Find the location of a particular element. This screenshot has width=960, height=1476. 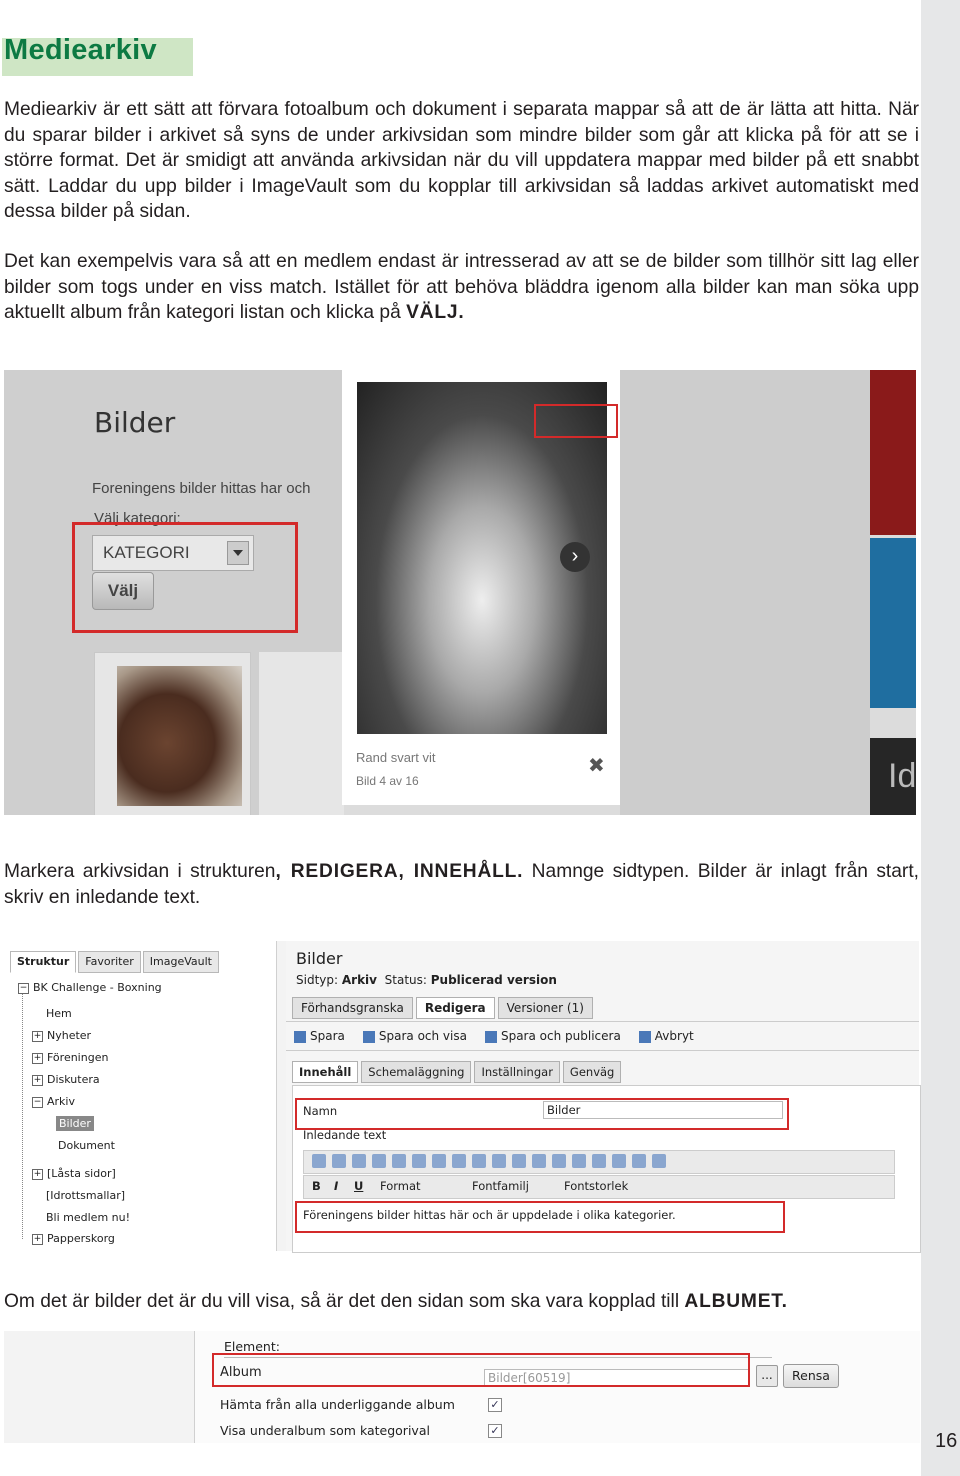

undo-icon is located at coordinates (599, 1161).